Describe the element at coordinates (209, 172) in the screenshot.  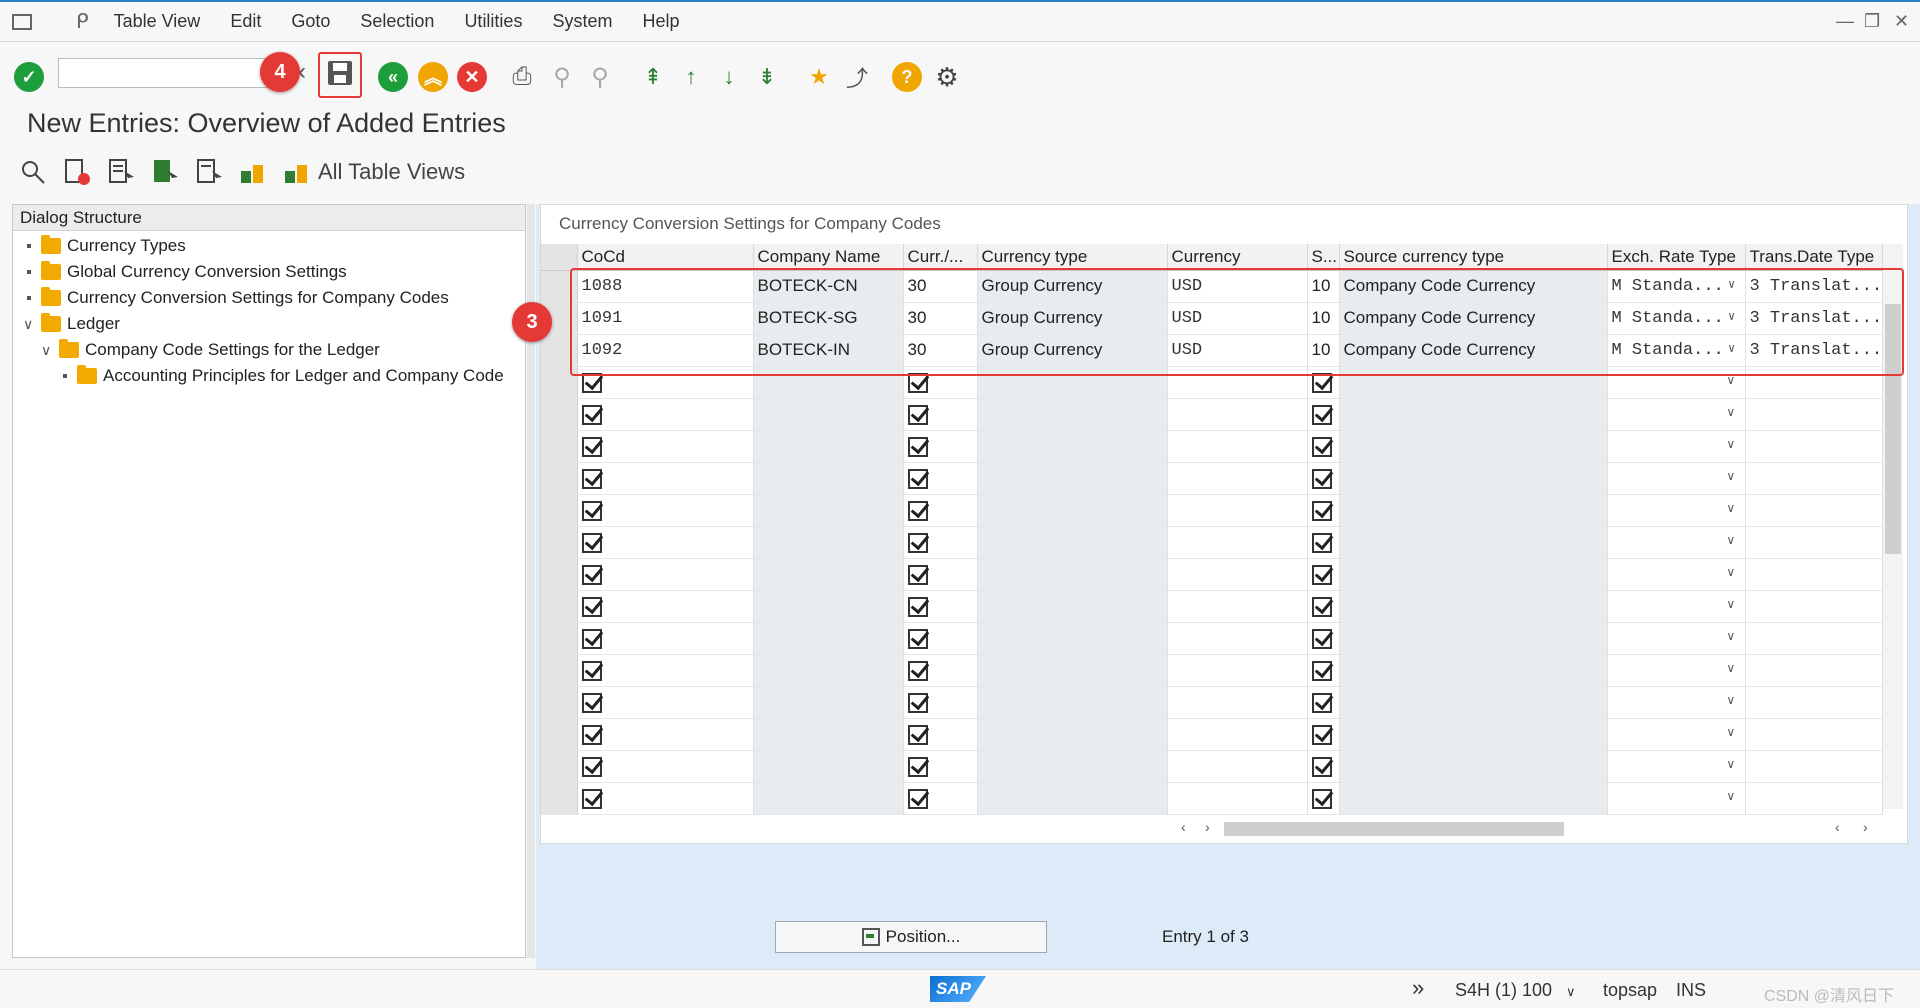
I see `deselect-all-icon` at that location.